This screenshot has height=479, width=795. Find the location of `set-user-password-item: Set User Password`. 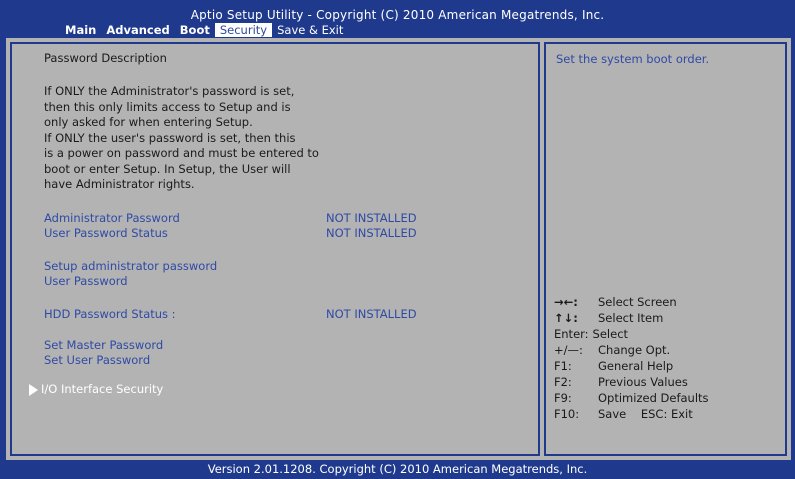

set-user-password-item: Set User Password is located at coordinates (97, 360).